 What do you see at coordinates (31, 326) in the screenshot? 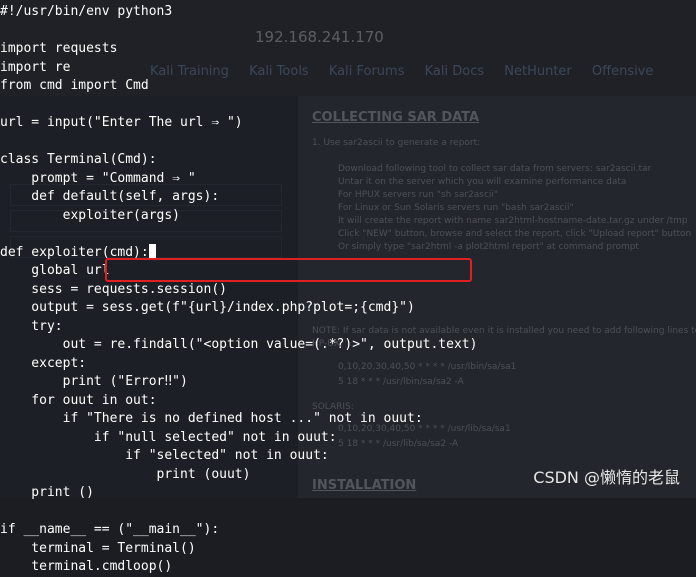
I see `code-line: try:` at bounding box center [31, 326].